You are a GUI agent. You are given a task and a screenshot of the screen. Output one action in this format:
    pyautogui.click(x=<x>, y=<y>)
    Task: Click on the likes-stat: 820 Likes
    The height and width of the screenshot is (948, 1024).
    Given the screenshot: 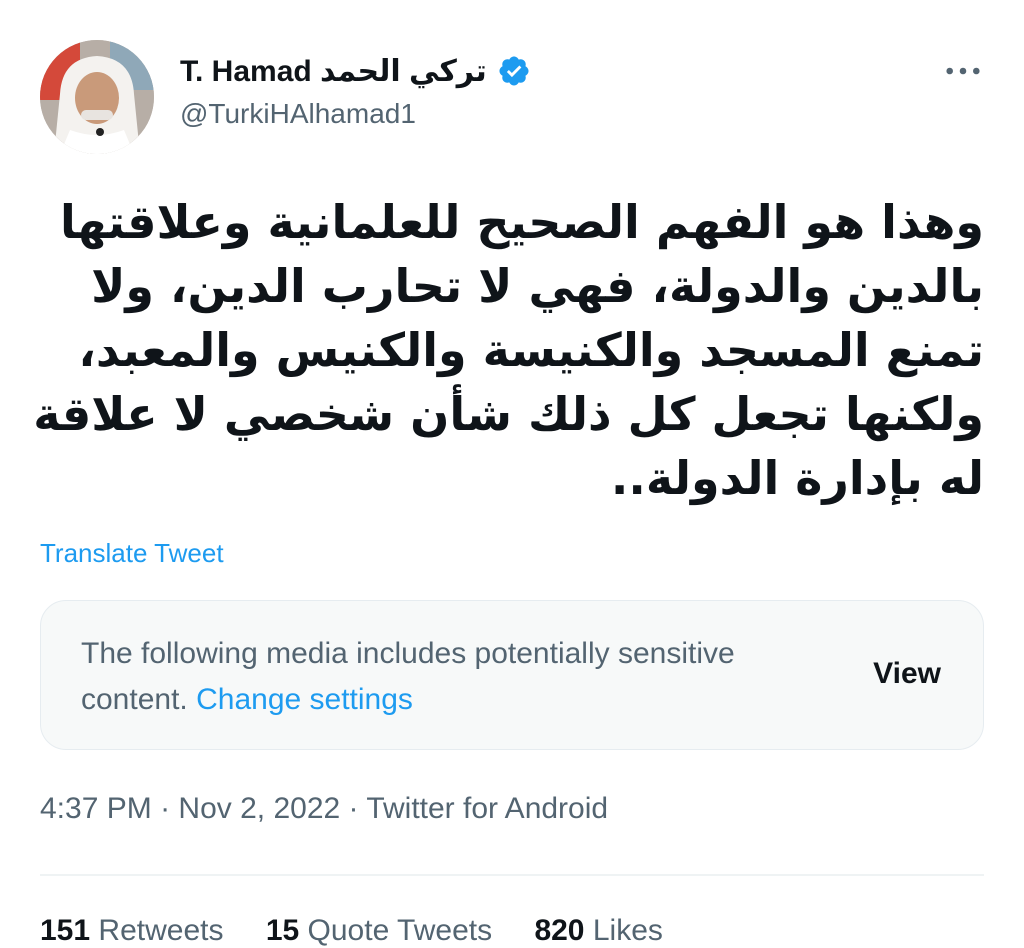 What is the action you would take?
    pyautogui.click(x=615, y=930)
    